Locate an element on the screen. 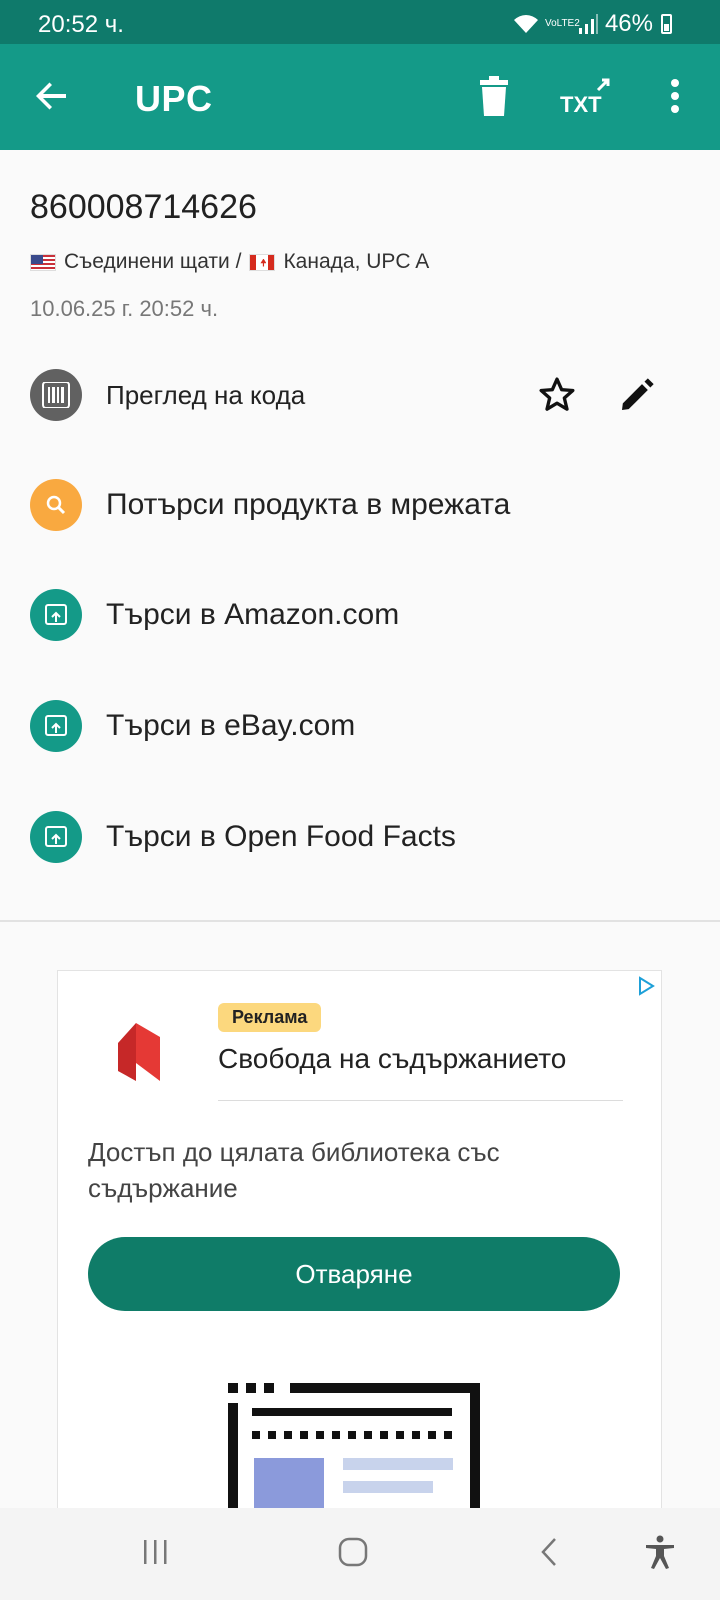 The height and width of the screenshot is (1600, 720). more-vert-icon is located at coordinates (675, 96).